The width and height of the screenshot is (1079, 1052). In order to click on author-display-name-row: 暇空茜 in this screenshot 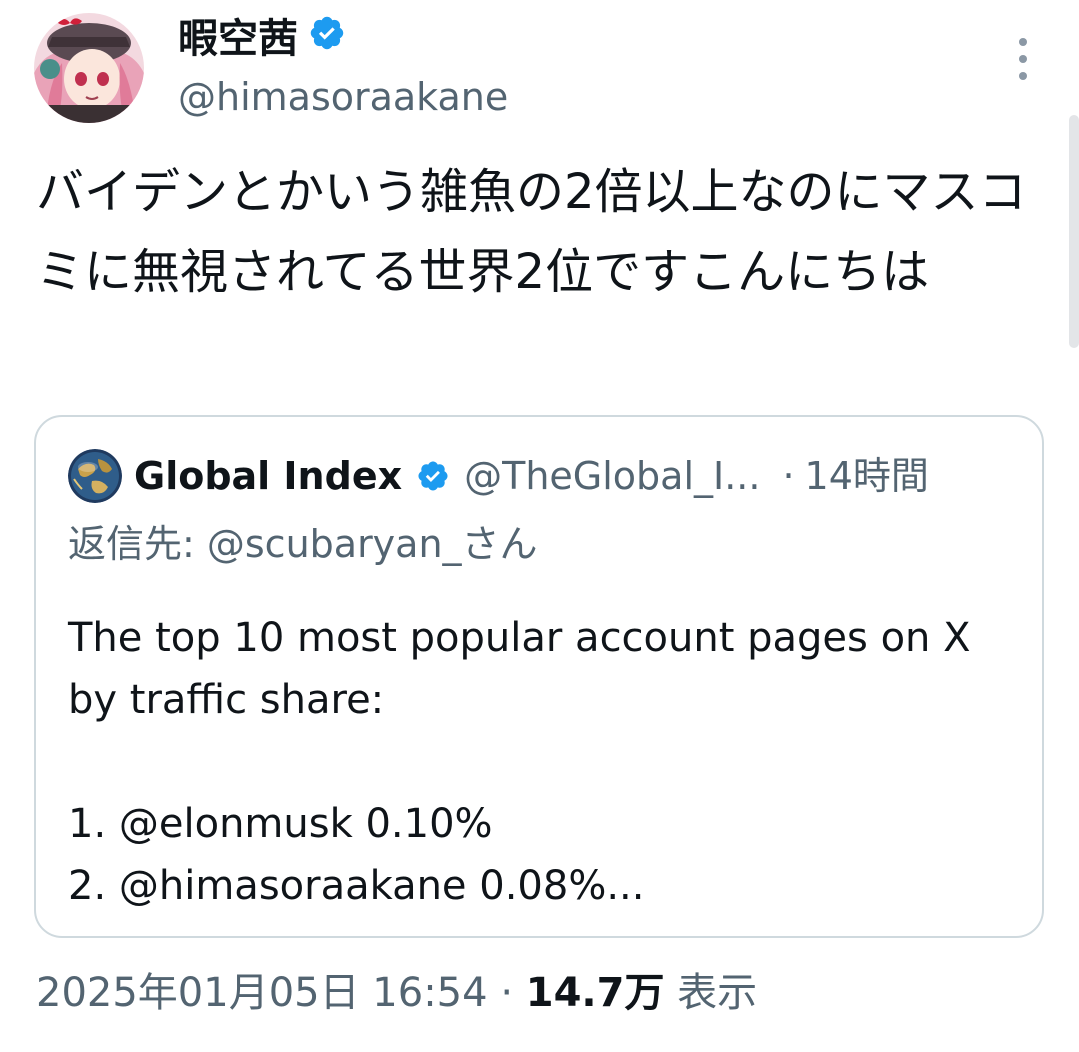, I will do `click(262, 38)`.